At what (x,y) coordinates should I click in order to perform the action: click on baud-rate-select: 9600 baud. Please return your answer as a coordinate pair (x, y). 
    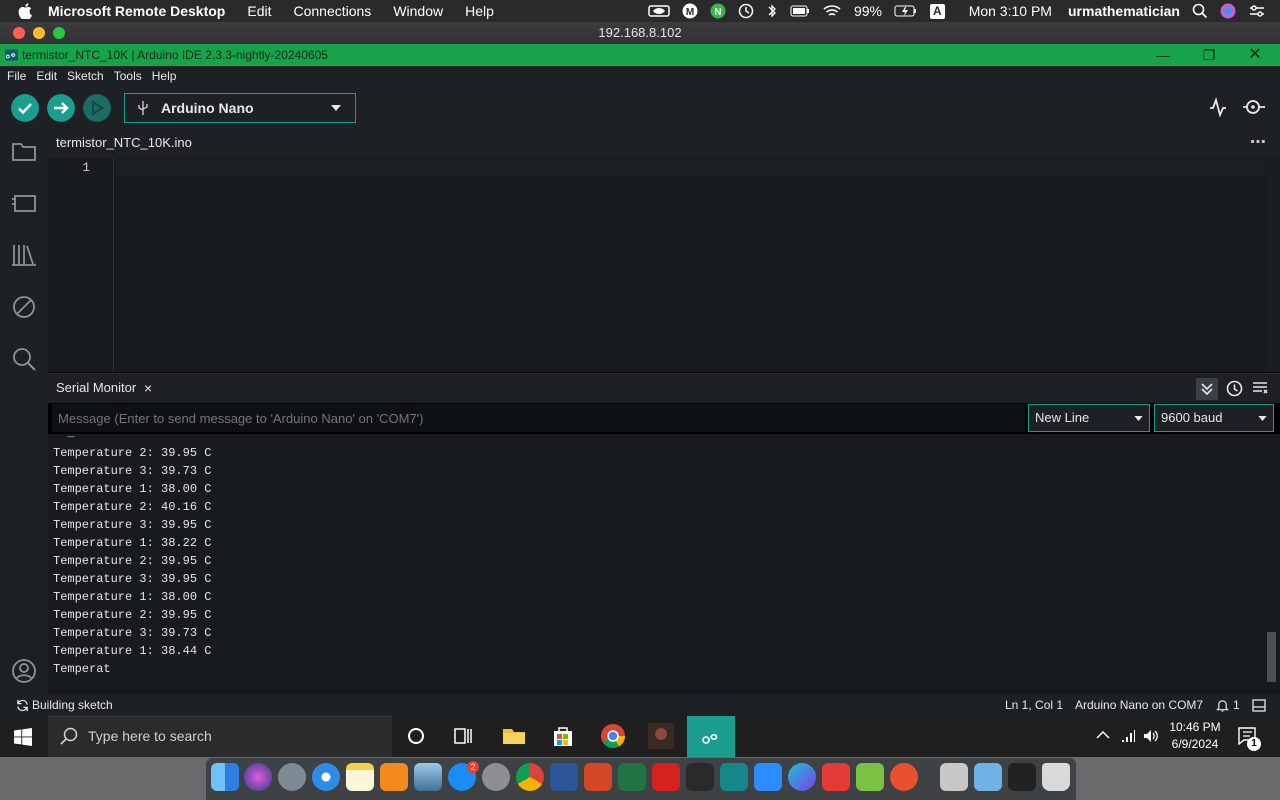
    Looking at the image, I should click on (1214, 418).